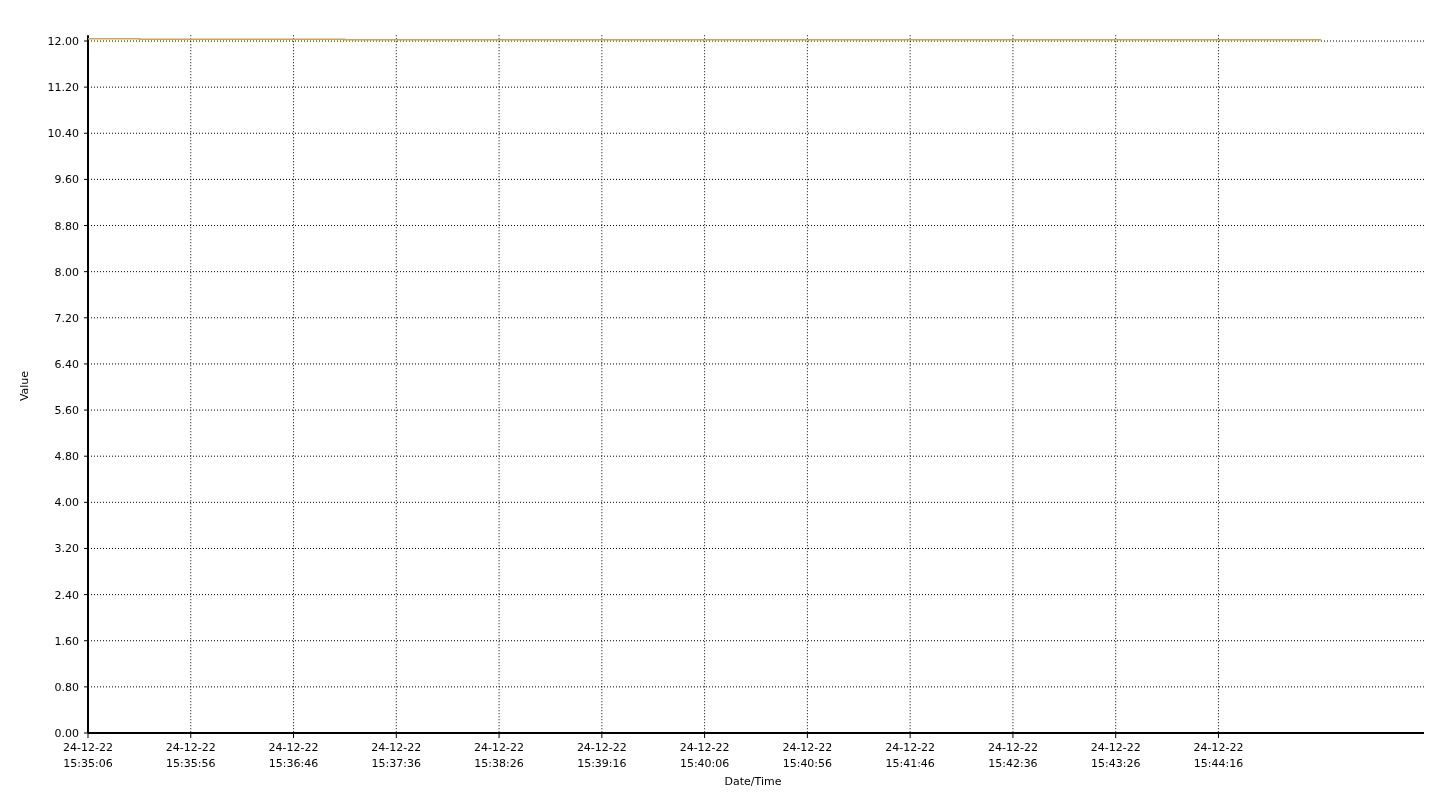 The image size is (1443, 799). Describe the element at coordinates (66, 641) in the screenshot. I see `y-tick-label: 1.60` at that location.